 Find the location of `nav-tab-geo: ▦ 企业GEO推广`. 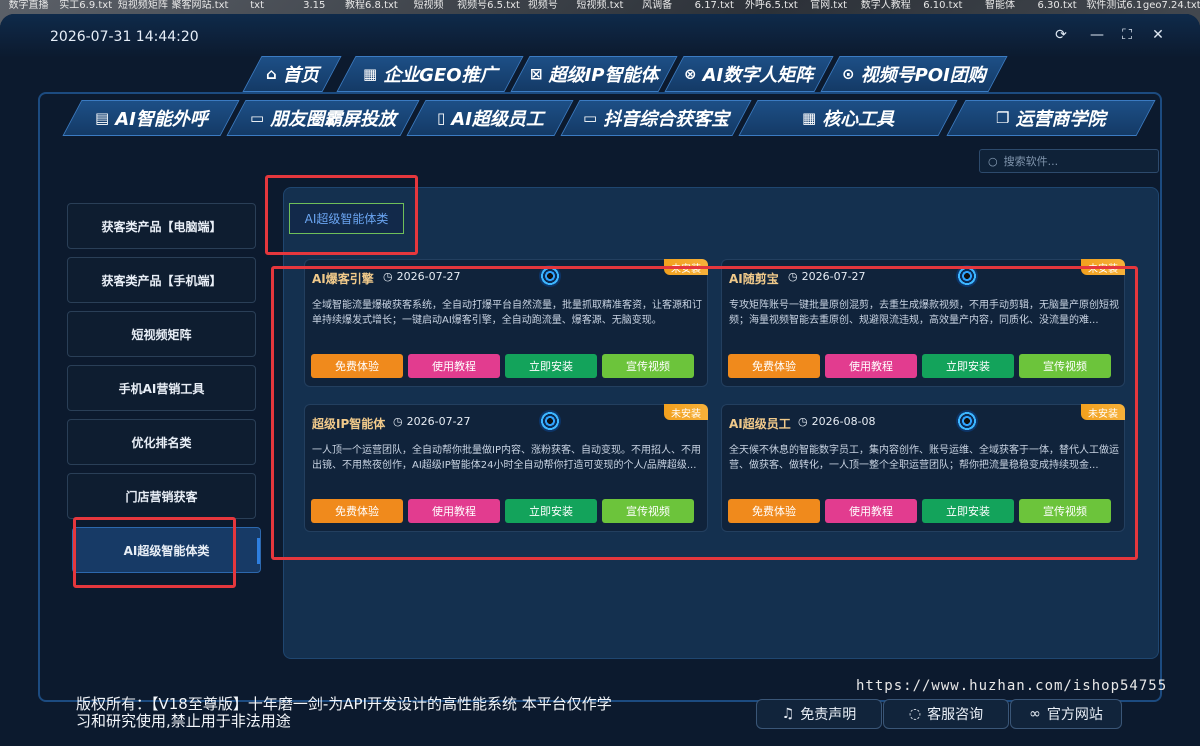

nav-tab-geo: ▦ 企业GEO推广 is located at coordinates (430, 74).